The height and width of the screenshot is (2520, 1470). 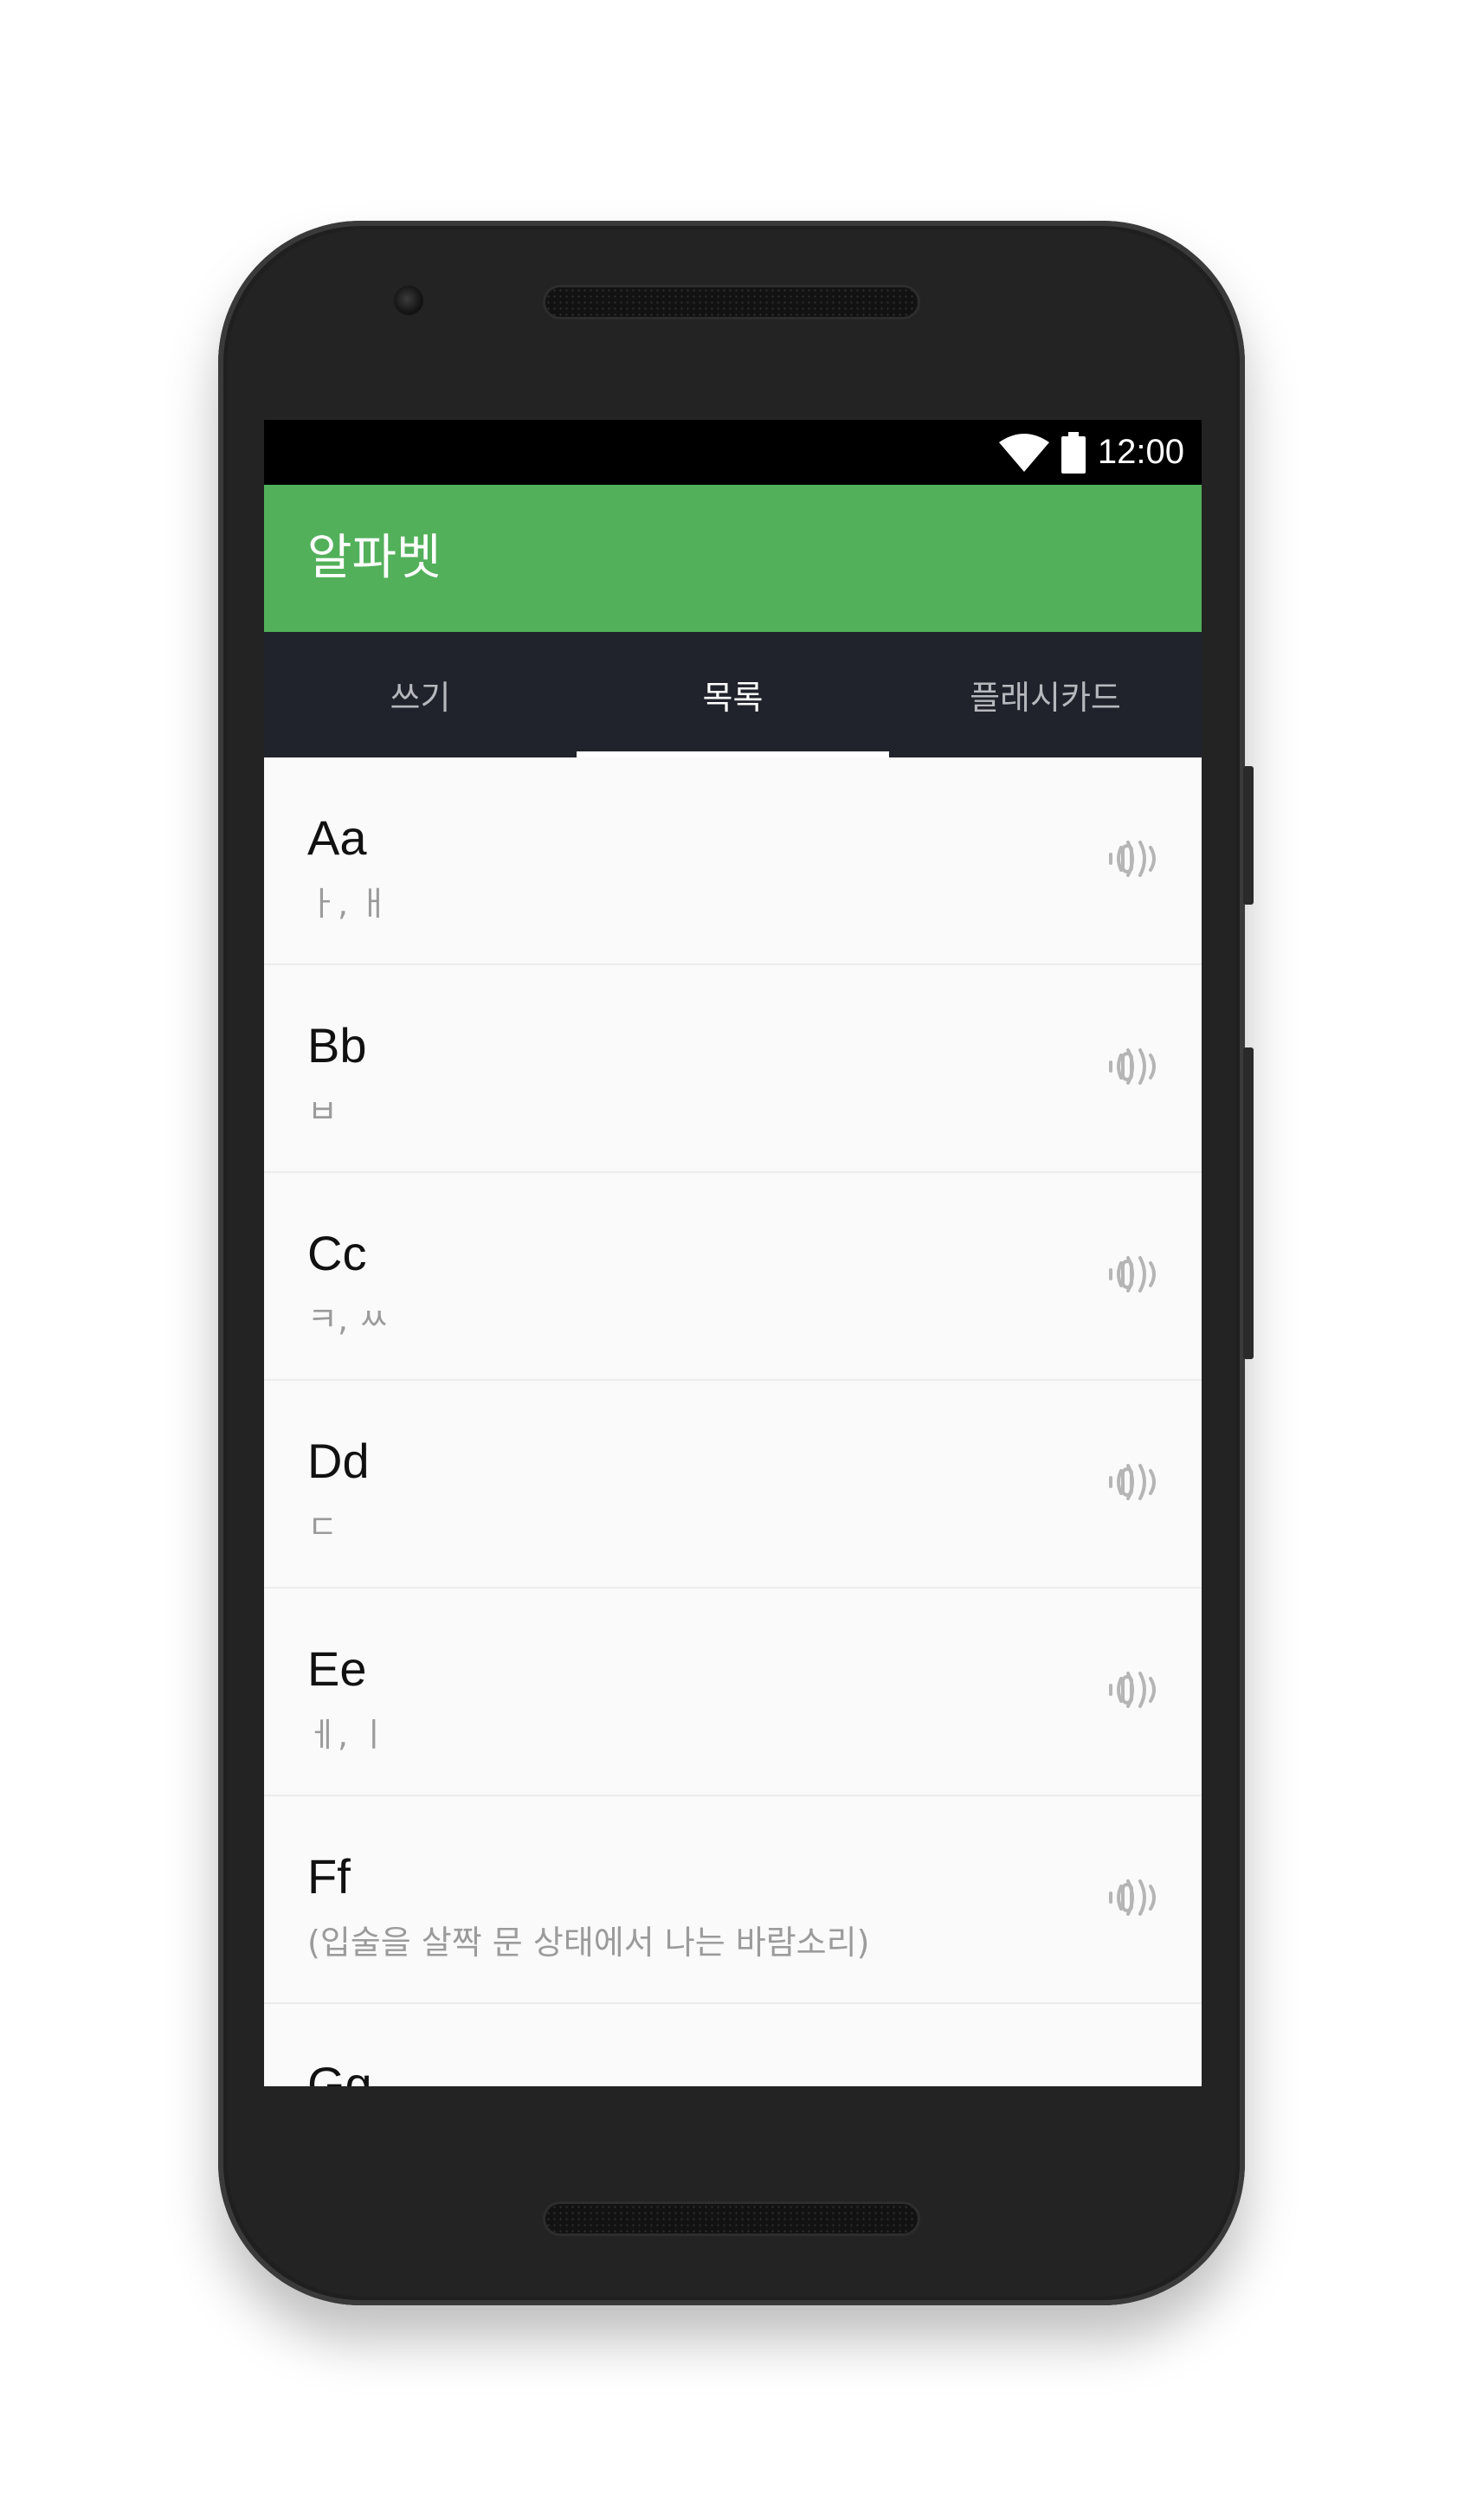 What do you see at coordinates (733, 861) in the screenshot?
I see `list-item-a: Aa ㅏ, ㅐ` at bounding box center [733, 861].